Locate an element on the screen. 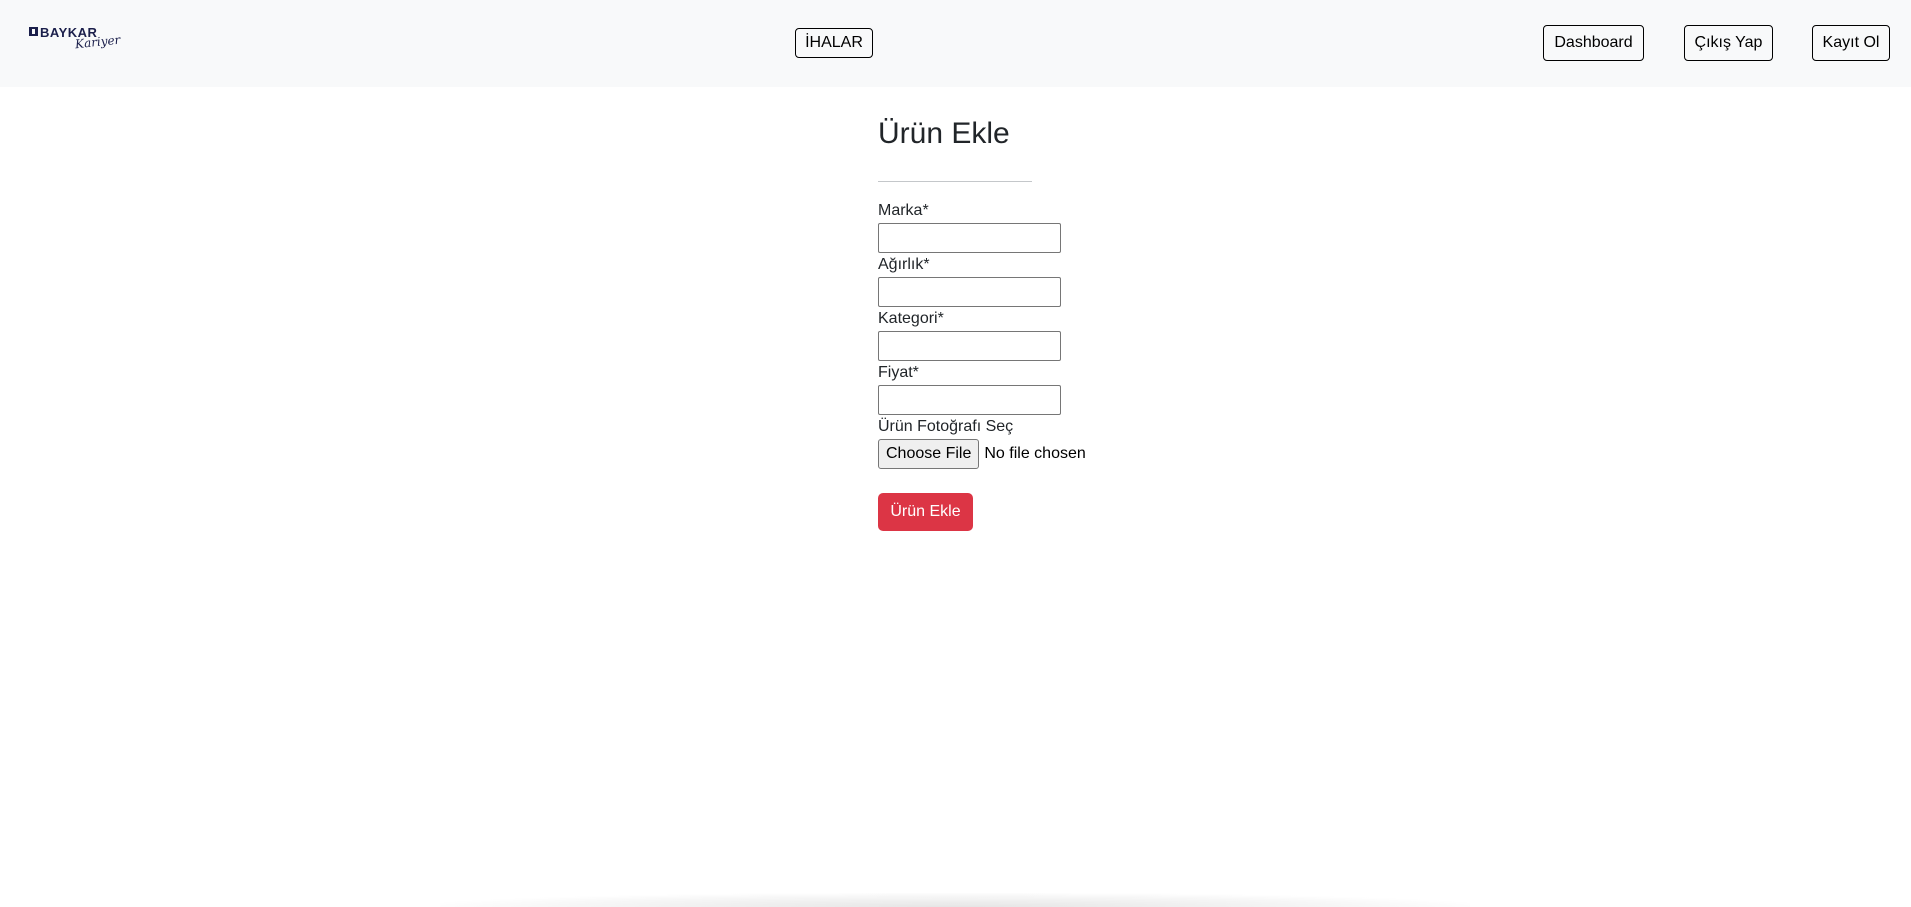 This screenshot has height=907, width=1911. brand-label: Marka* is located at coordinates (903, 210).